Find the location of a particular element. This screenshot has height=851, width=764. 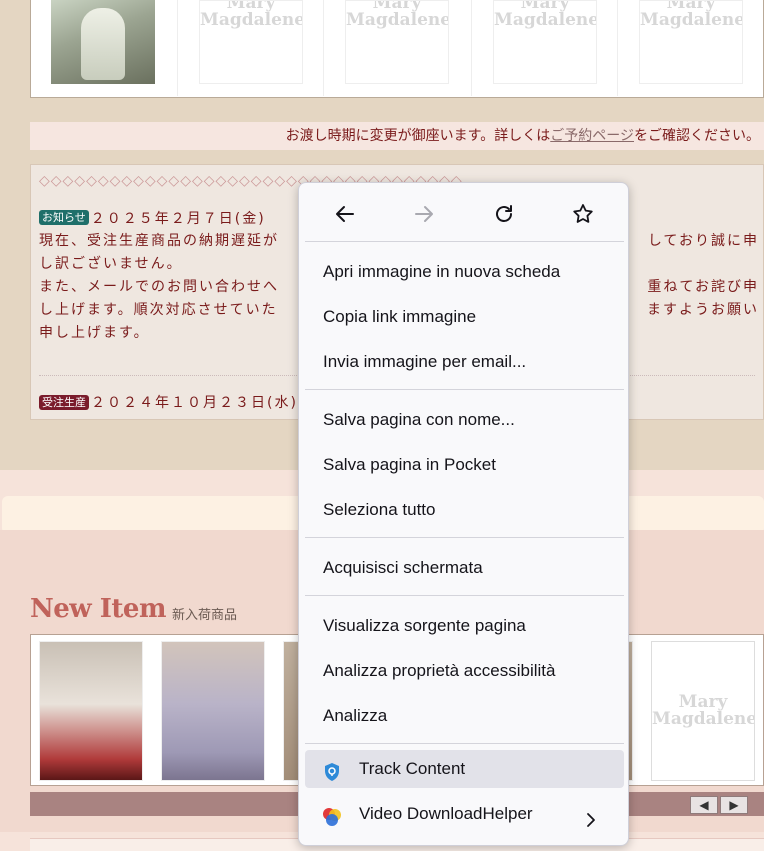

notice-text: をご確認ください。 is located at coordinates (697, 136).